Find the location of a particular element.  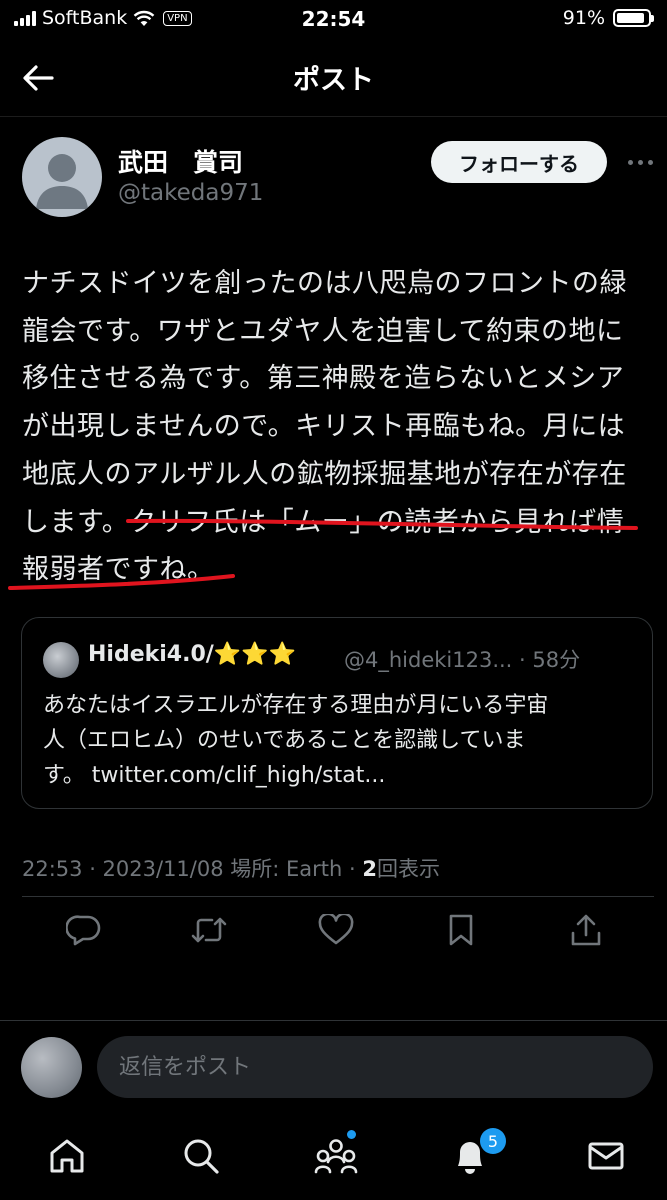

messages-icon is located at coordinates (606, 1156).